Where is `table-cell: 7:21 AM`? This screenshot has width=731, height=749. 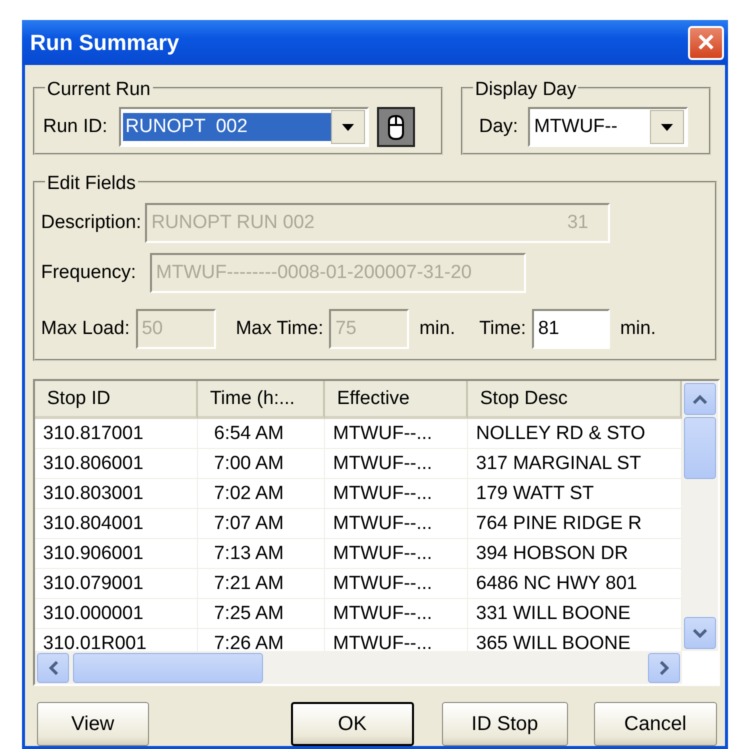
table-cell: 7:21 AM is located at coordinates (261, 584).